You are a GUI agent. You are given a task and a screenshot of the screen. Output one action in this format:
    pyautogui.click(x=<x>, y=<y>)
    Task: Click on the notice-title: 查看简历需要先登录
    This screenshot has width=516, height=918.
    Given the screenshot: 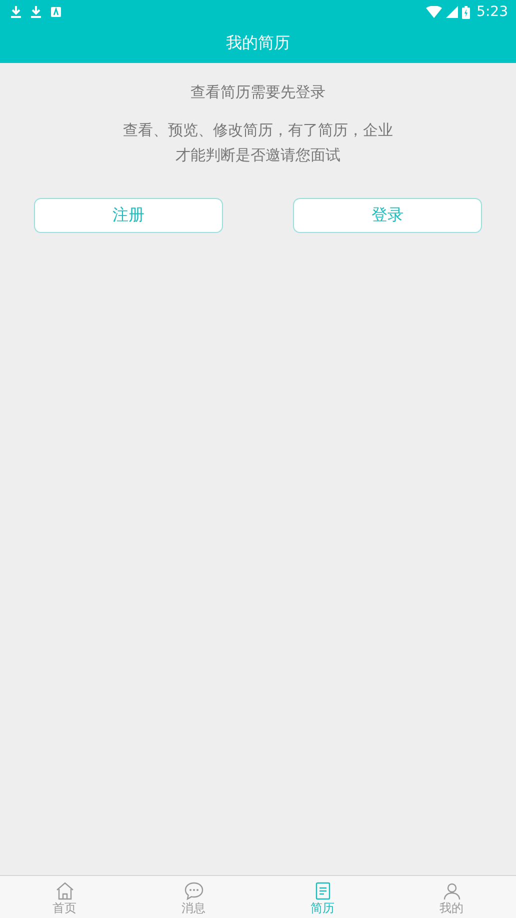 What is the action you would take?
    pyautogui.click(x=258, y=92)
    